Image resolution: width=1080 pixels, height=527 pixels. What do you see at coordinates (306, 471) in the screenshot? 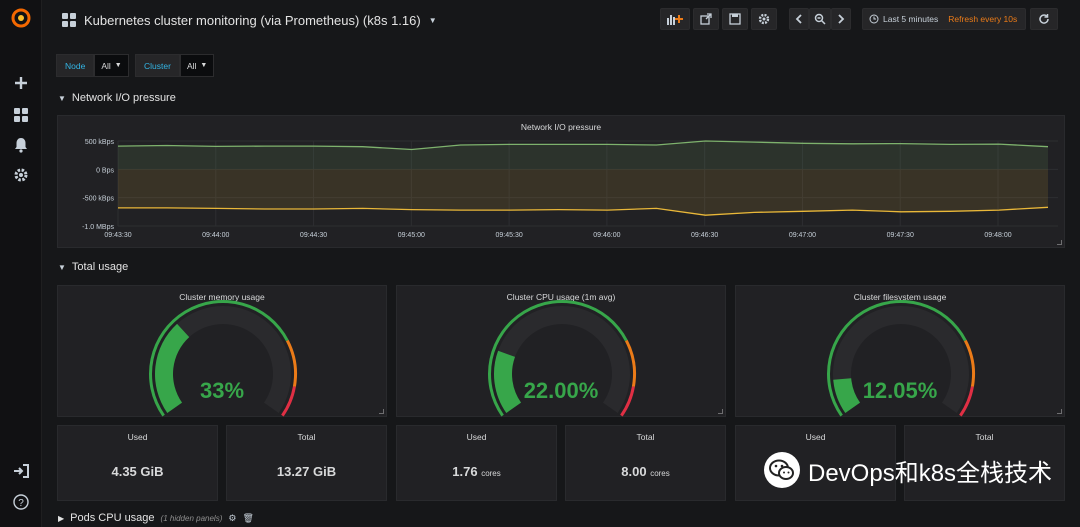
I see `stat-value: 13.27 GiB` at bounding box center [306, 471].